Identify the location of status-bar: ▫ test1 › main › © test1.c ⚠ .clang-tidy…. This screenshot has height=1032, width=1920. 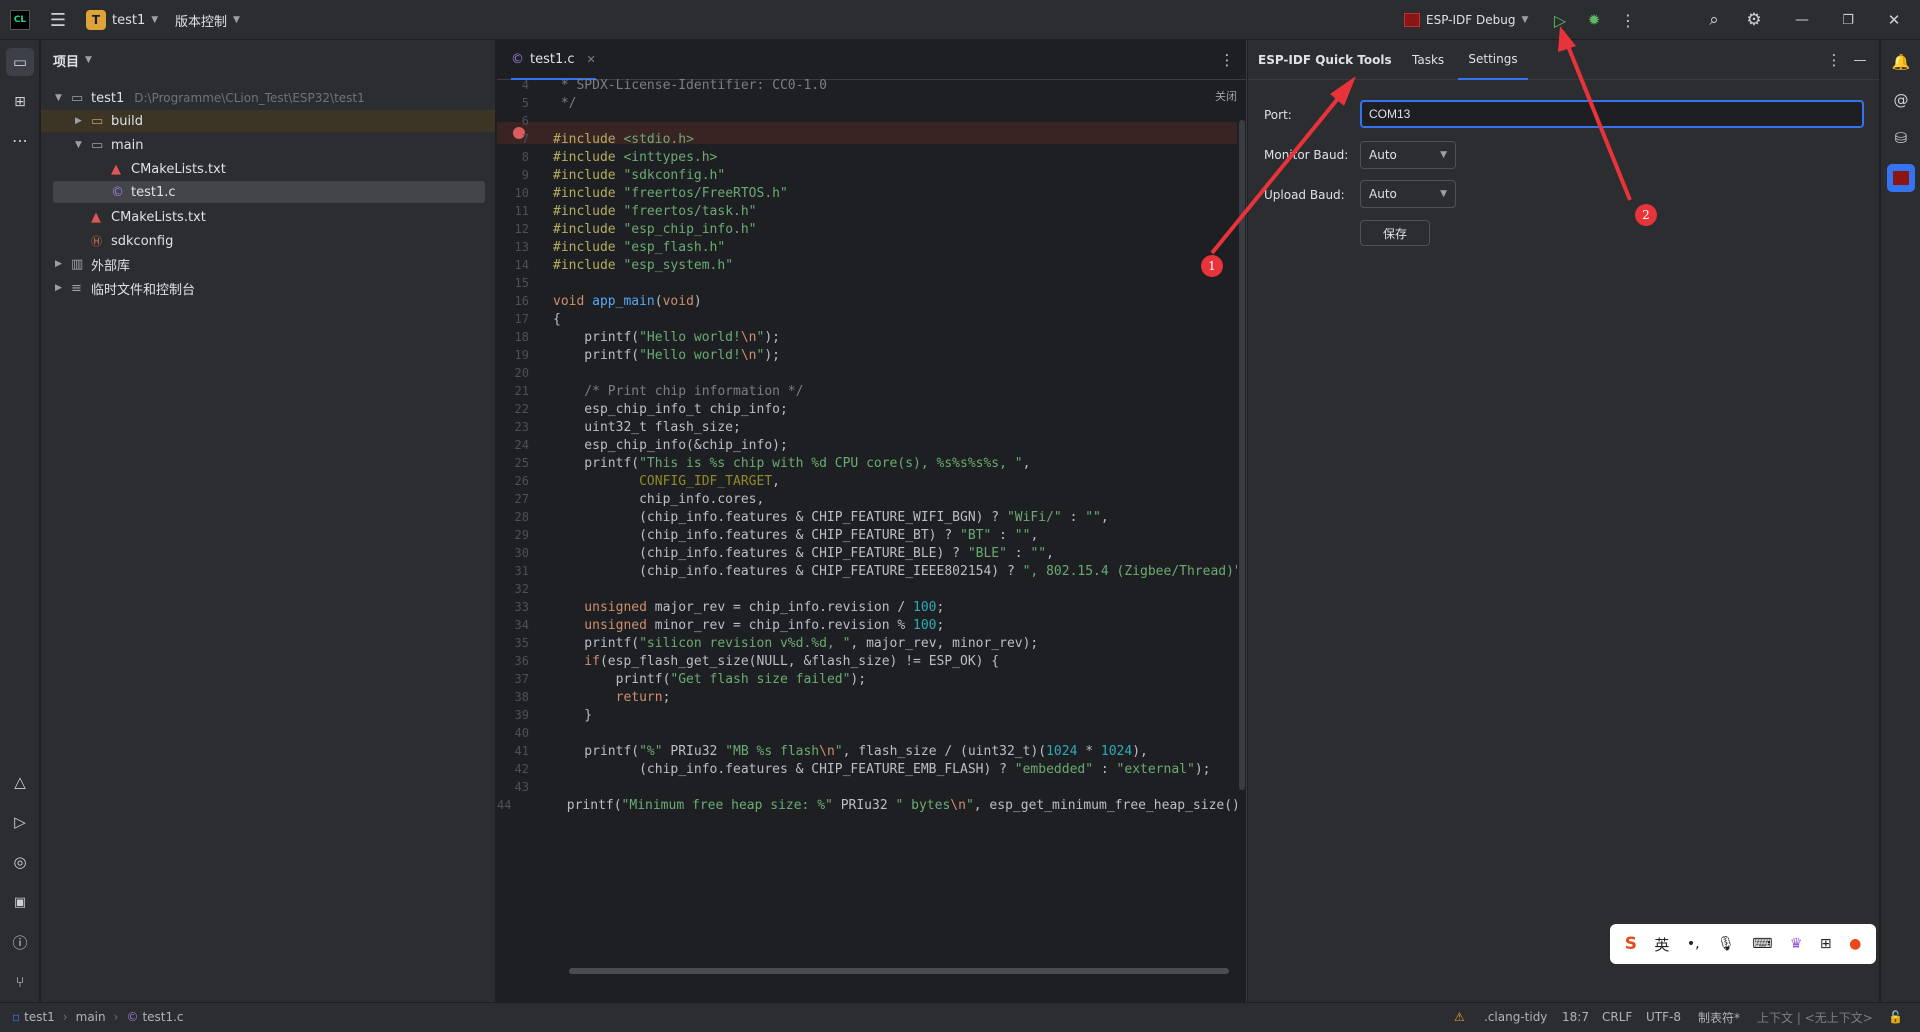
(960, 1017).